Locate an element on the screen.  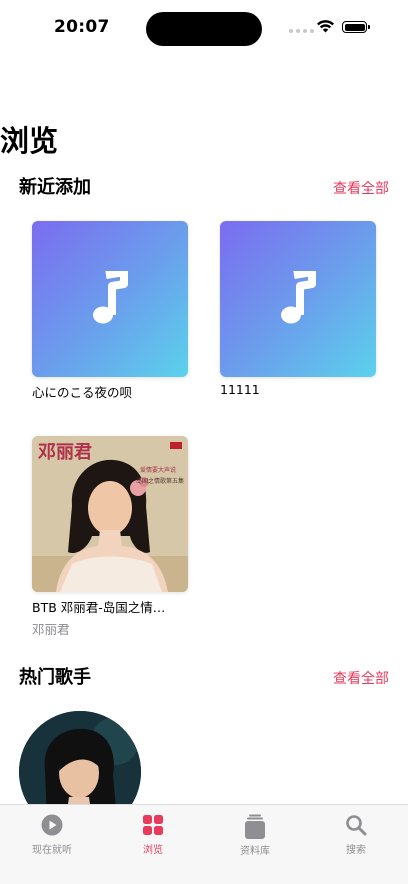
album-artwork-image: 邓丽君 爱情要大声说 岛国之情歌第五集 is located at coordinates (110, 514).